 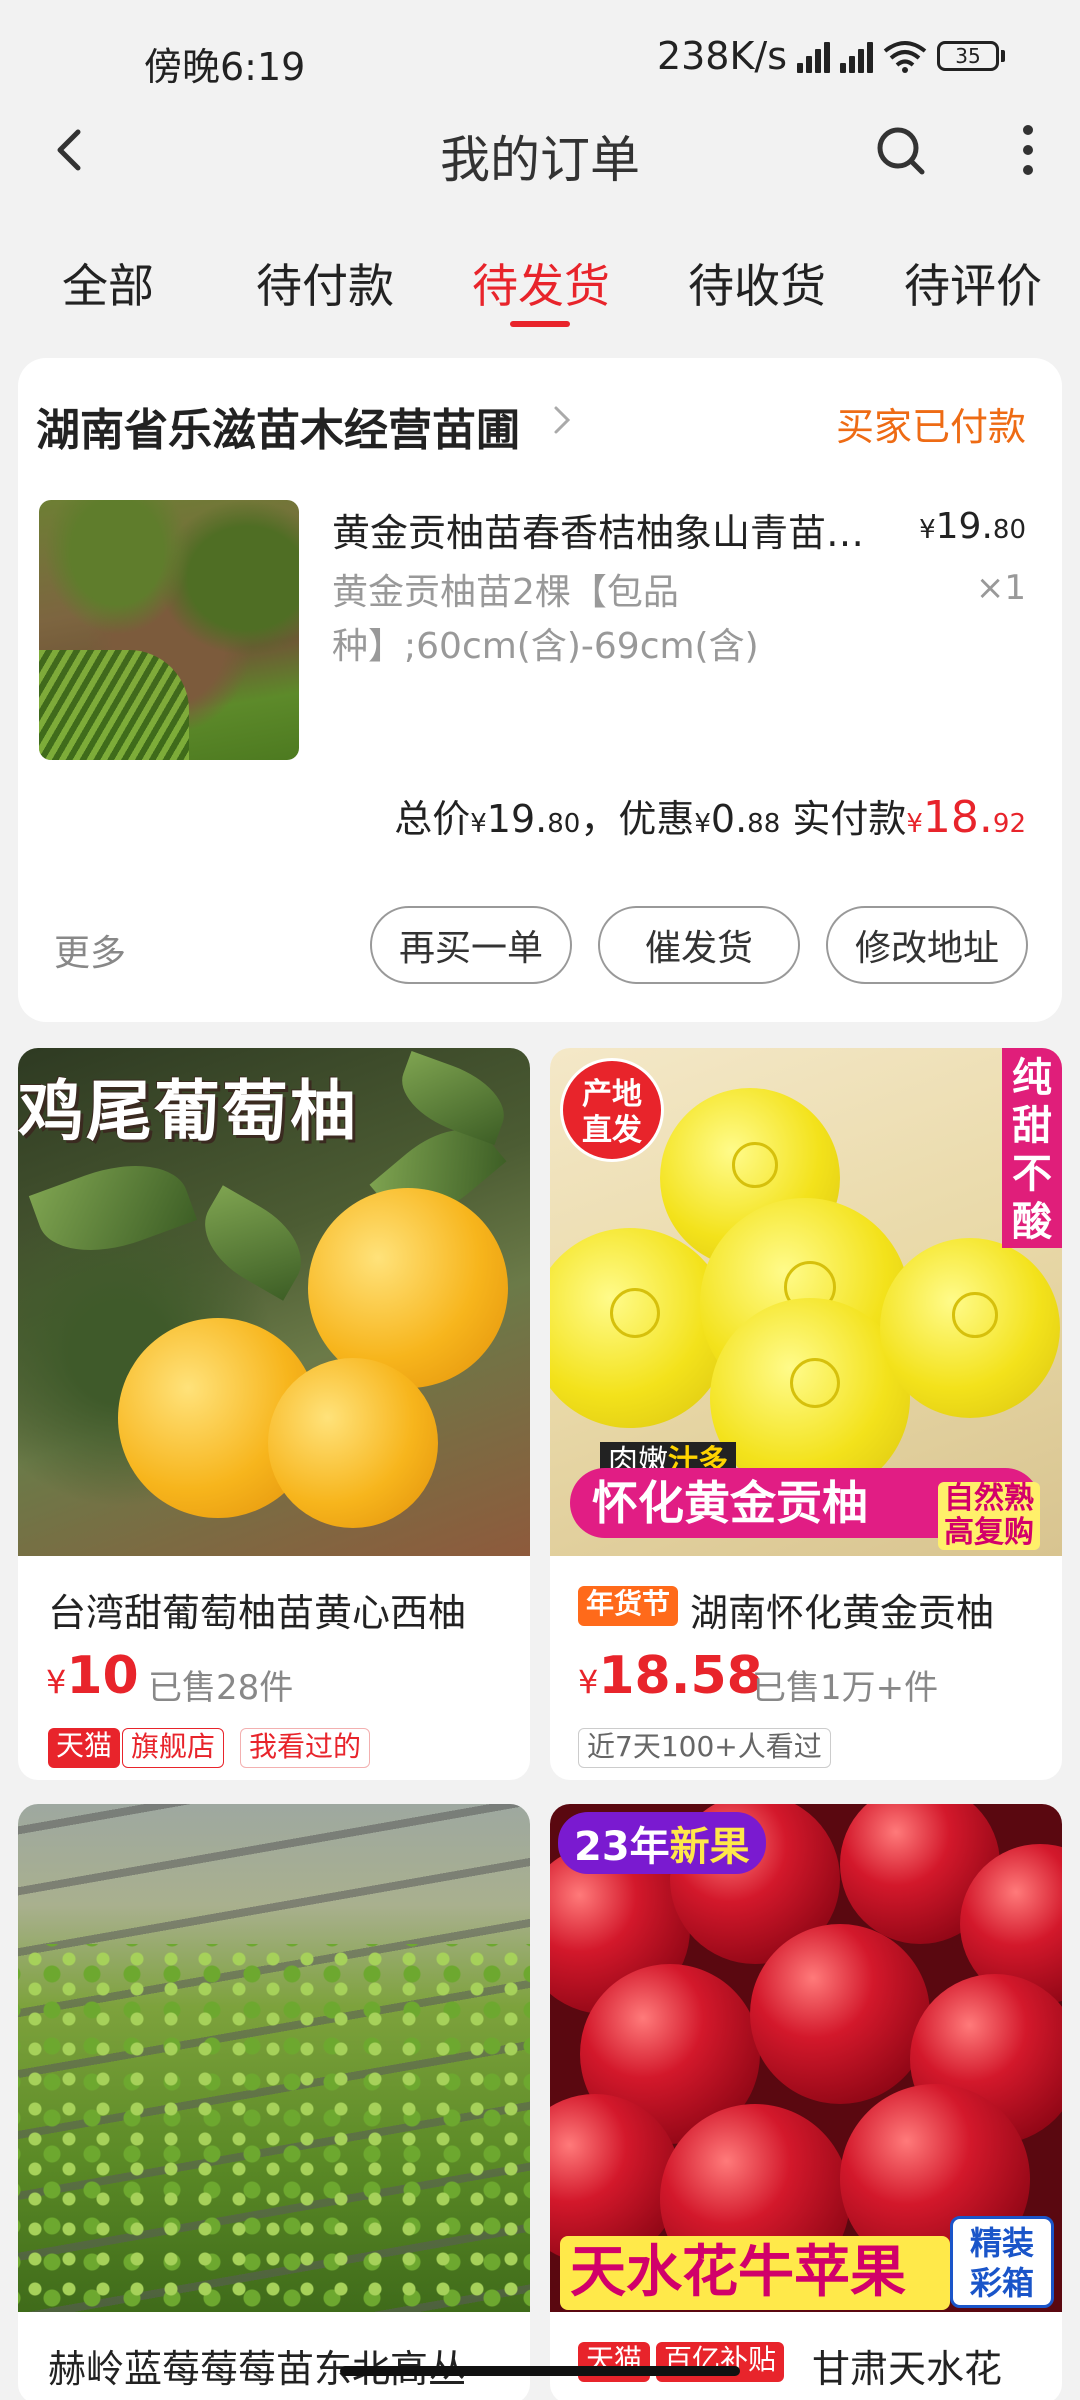 I want to click on network-speed: 238K/s, so click(x=721, y=56).